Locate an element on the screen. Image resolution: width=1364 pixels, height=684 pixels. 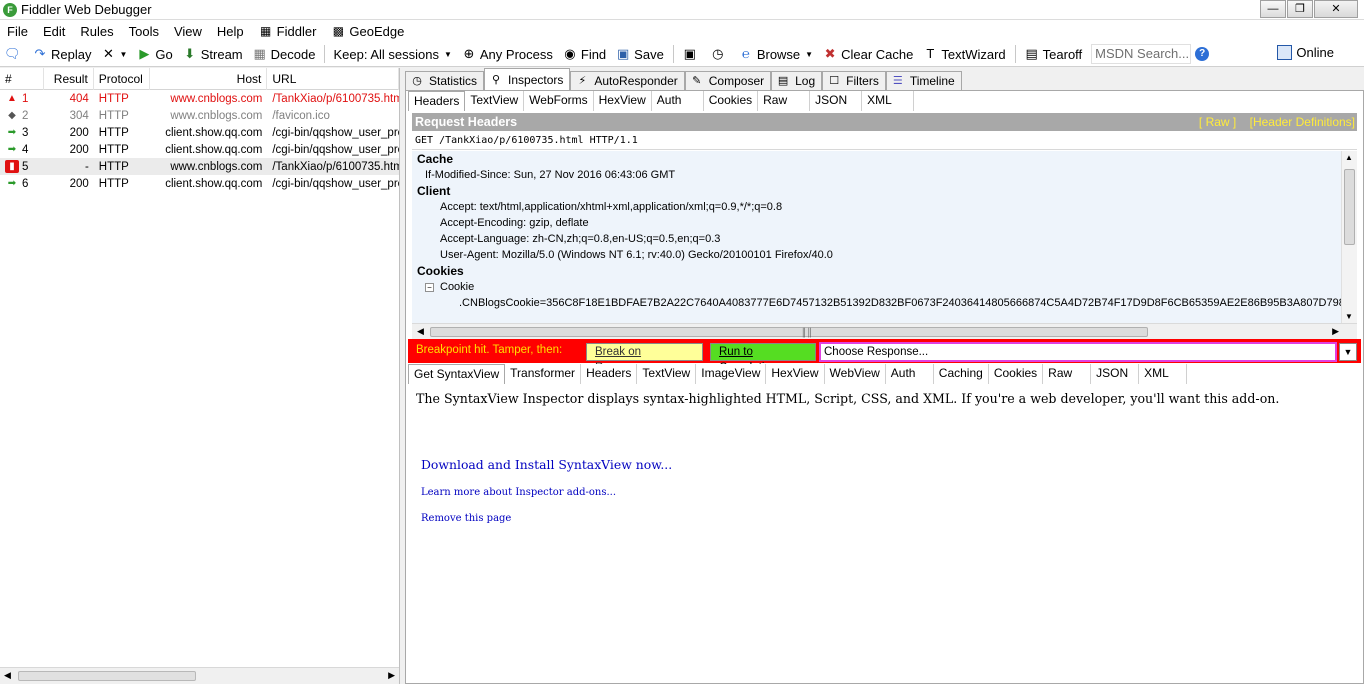
clear-cache-button: ✖ Clear Cache is located at coordinates (868, 54).